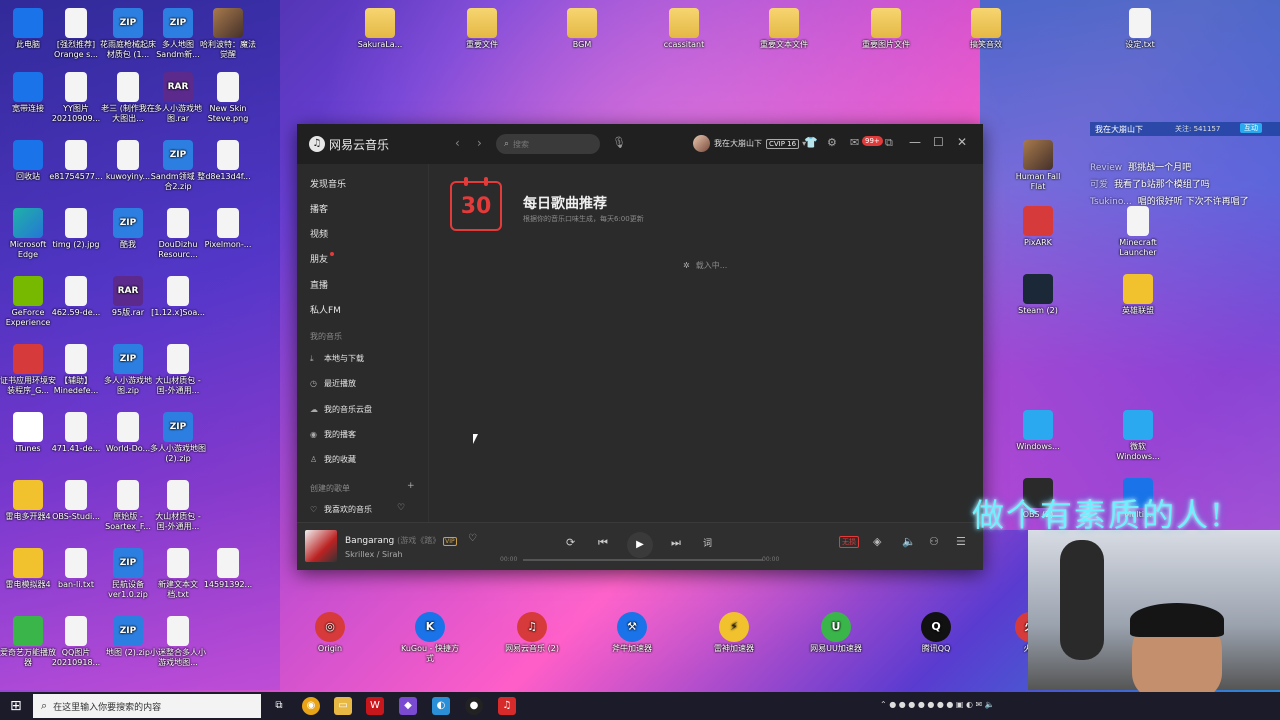 The height and width of the screenshot is (720, 1280). Describe the element at coordinates (962, 142) in the screenshot. I see `close-button: ✕` at that location.